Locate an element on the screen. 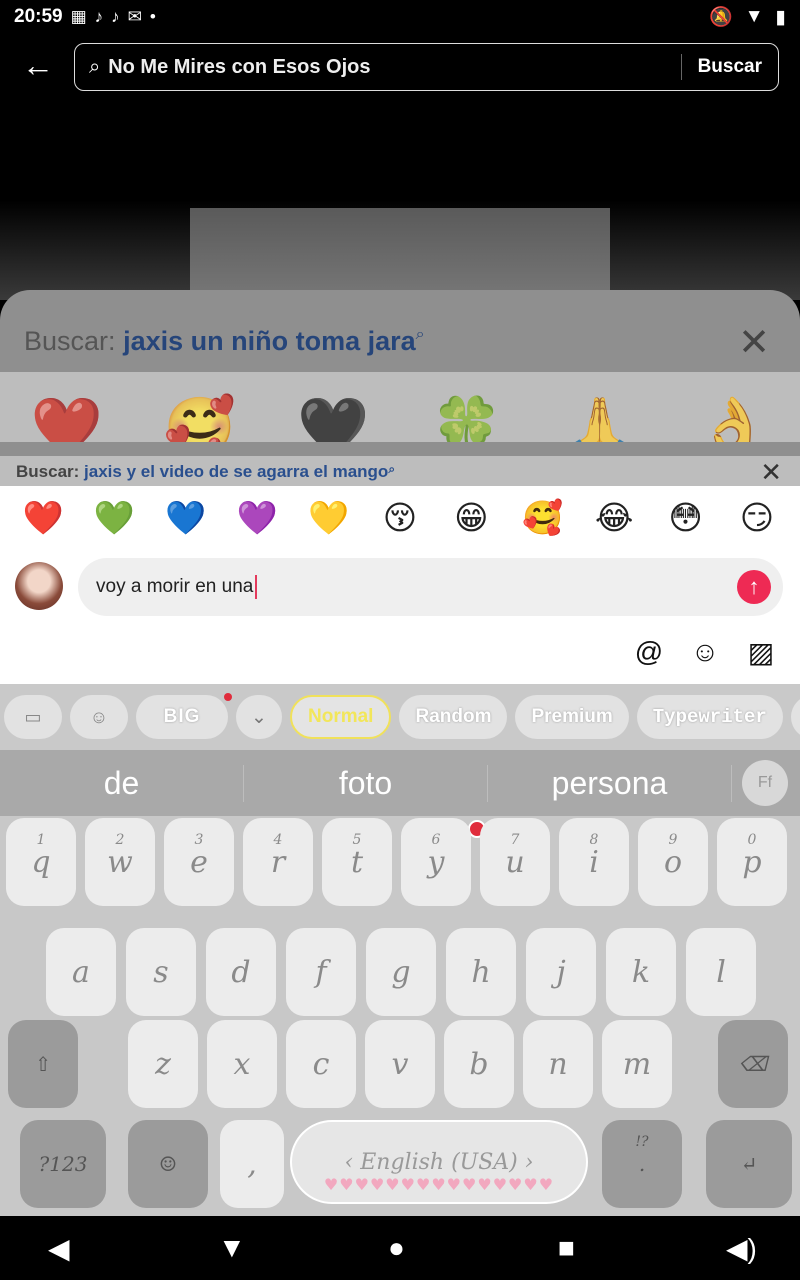 The height and width of the screenshot is (1280, 800). key-s: s is located at coordinates (161, 972).